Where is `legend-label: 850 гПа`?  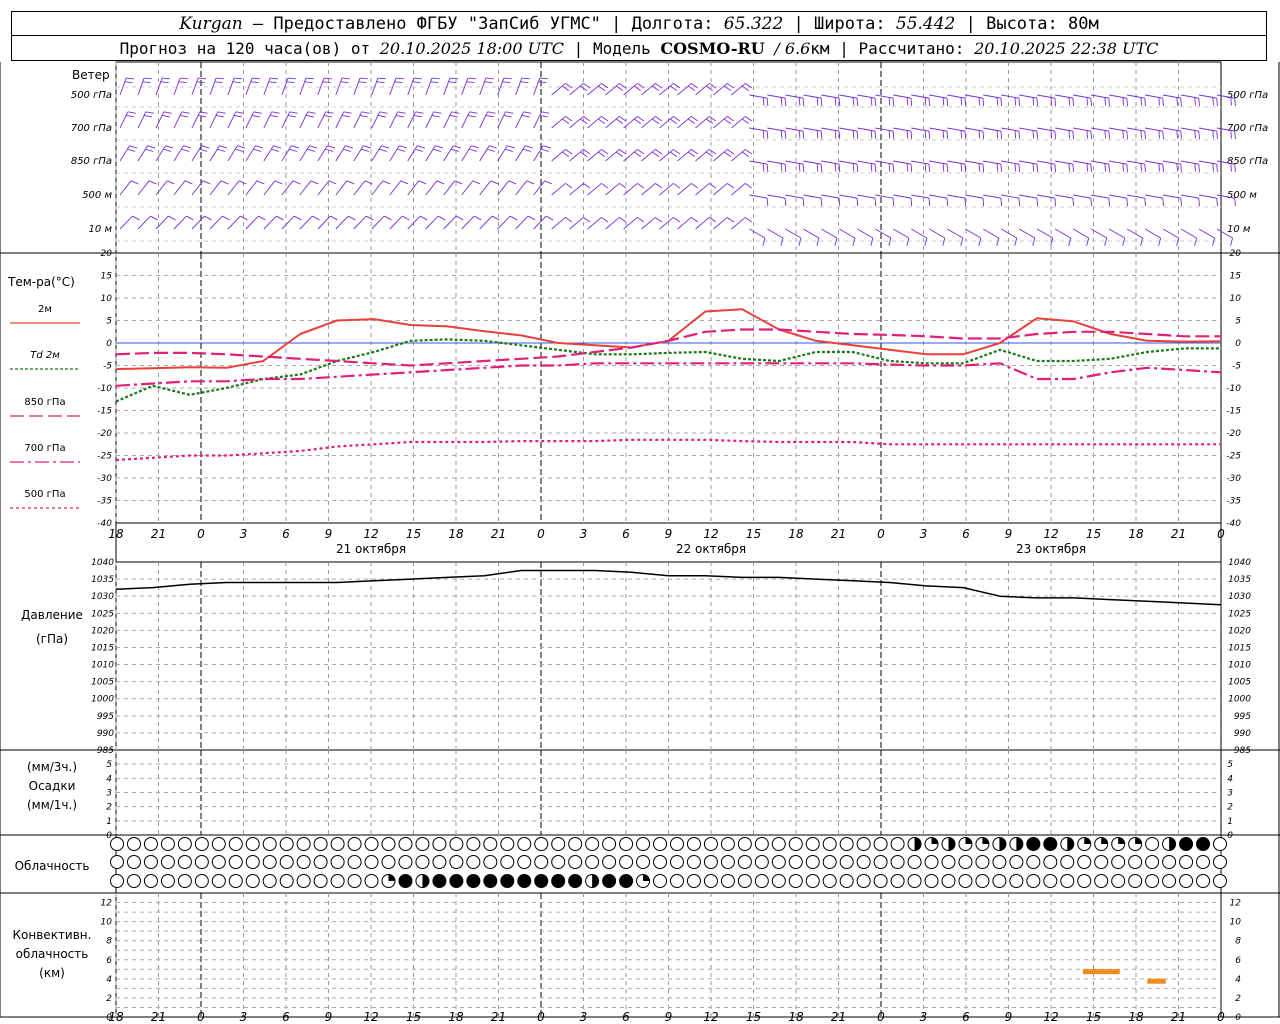 legend-label: 850 гПа is located at coordinates (44, 402).